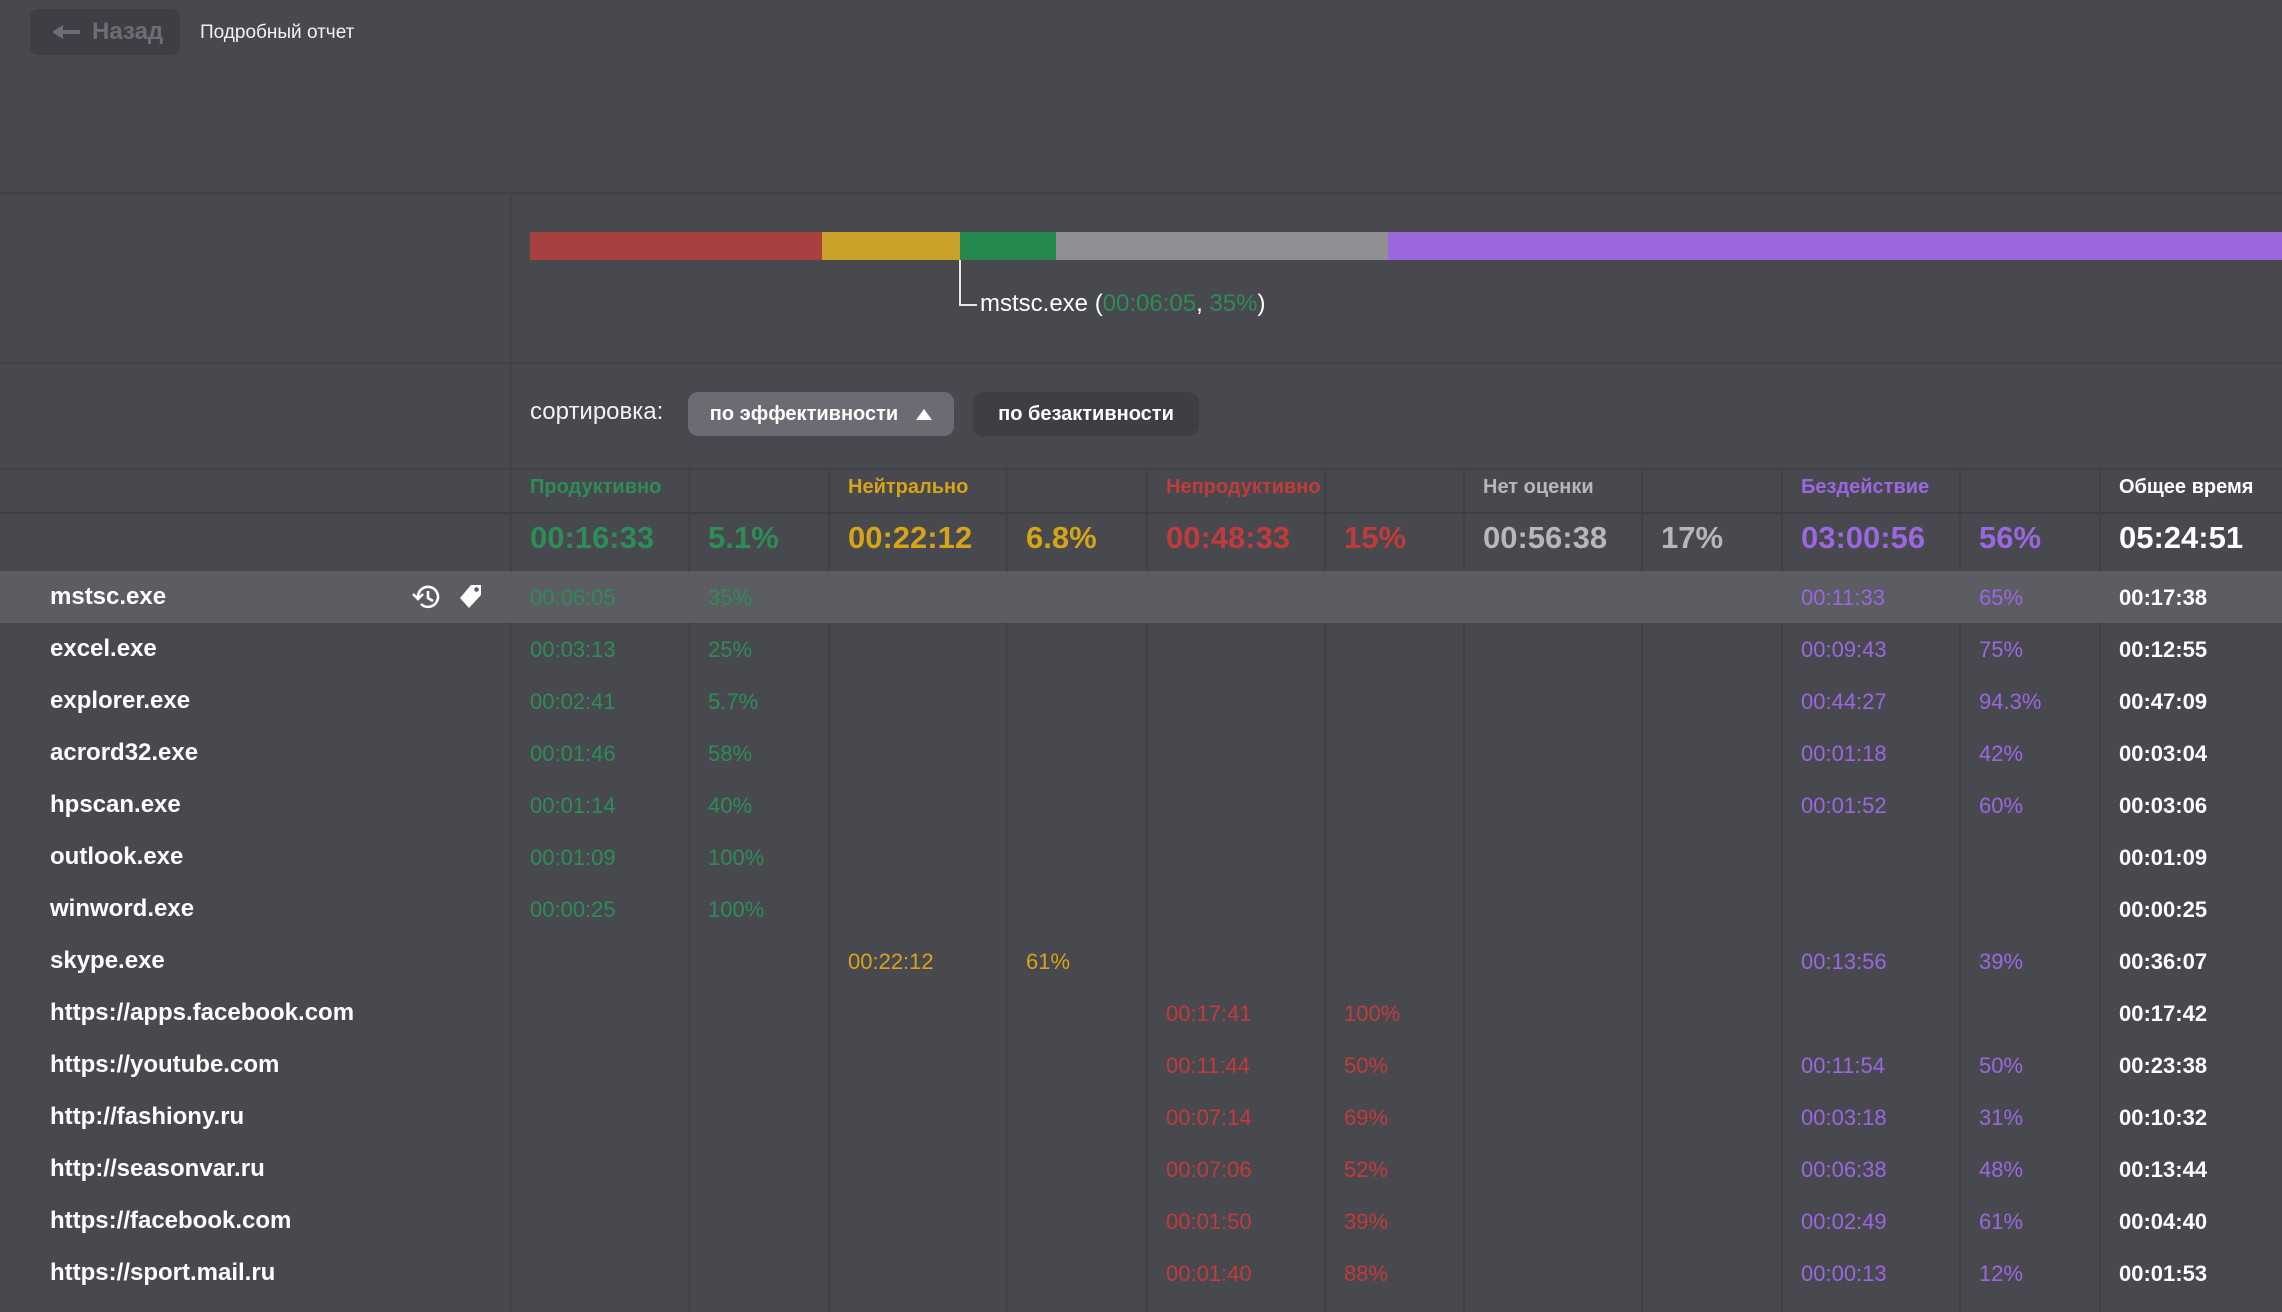 The image size is (2282, 1312). Describe the element at coordinates (1233, 303) in the screenshot. I see `tooltip-pct: 35%` at that location.